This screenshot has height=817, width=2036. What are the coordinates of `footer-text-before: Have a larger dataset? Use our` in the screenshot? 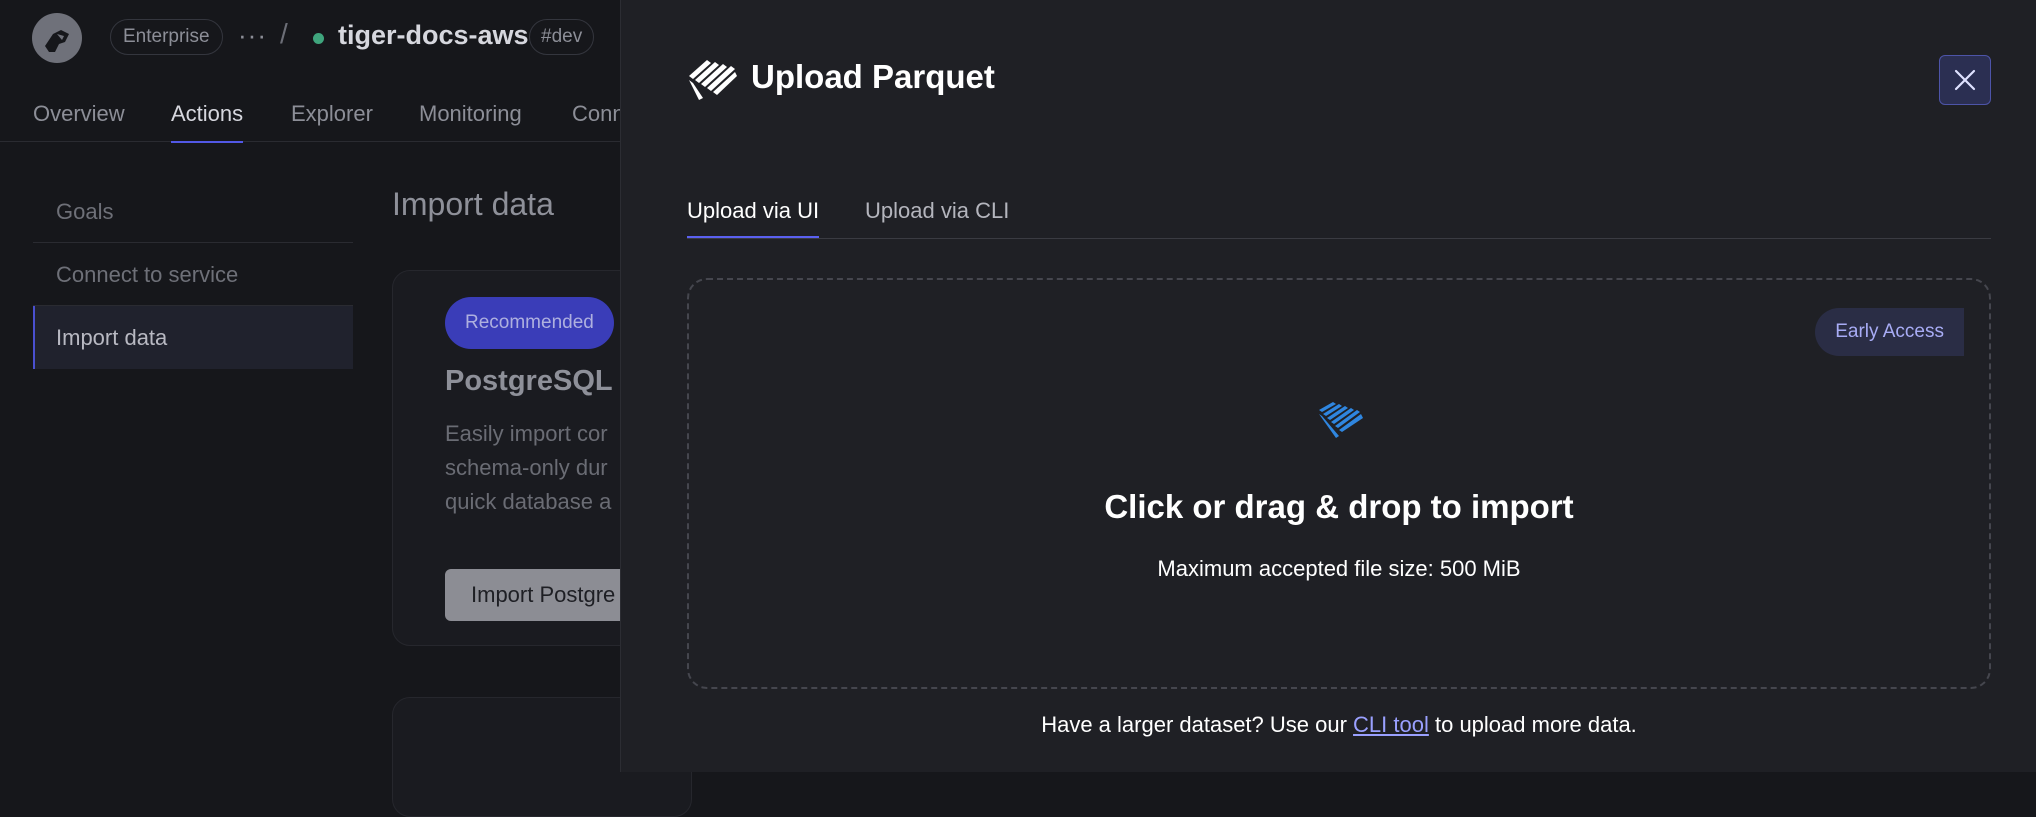 It's located at (1197, 724).